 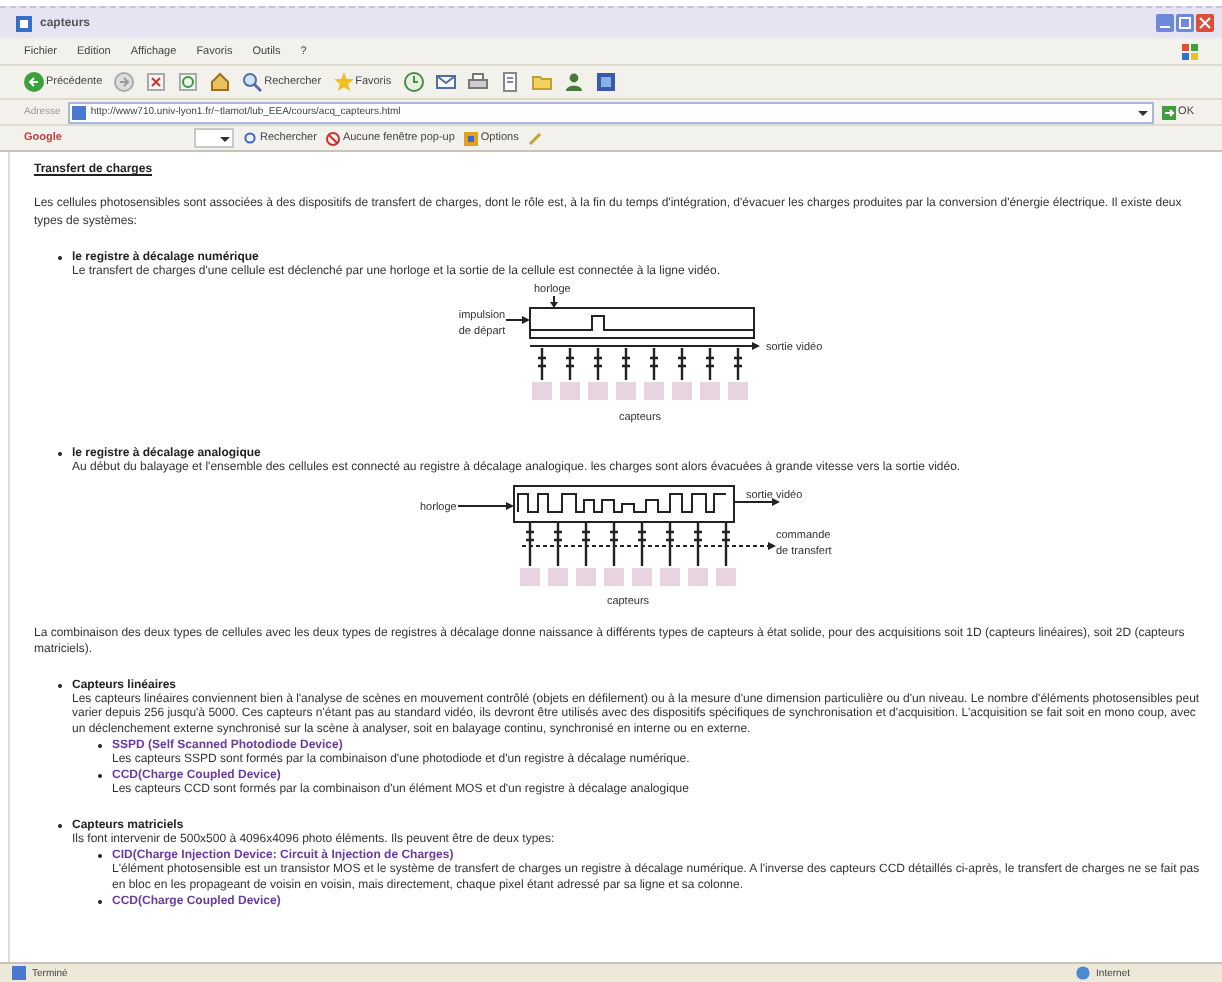 I want to click on mail-icon, so click(x=445, y=82).